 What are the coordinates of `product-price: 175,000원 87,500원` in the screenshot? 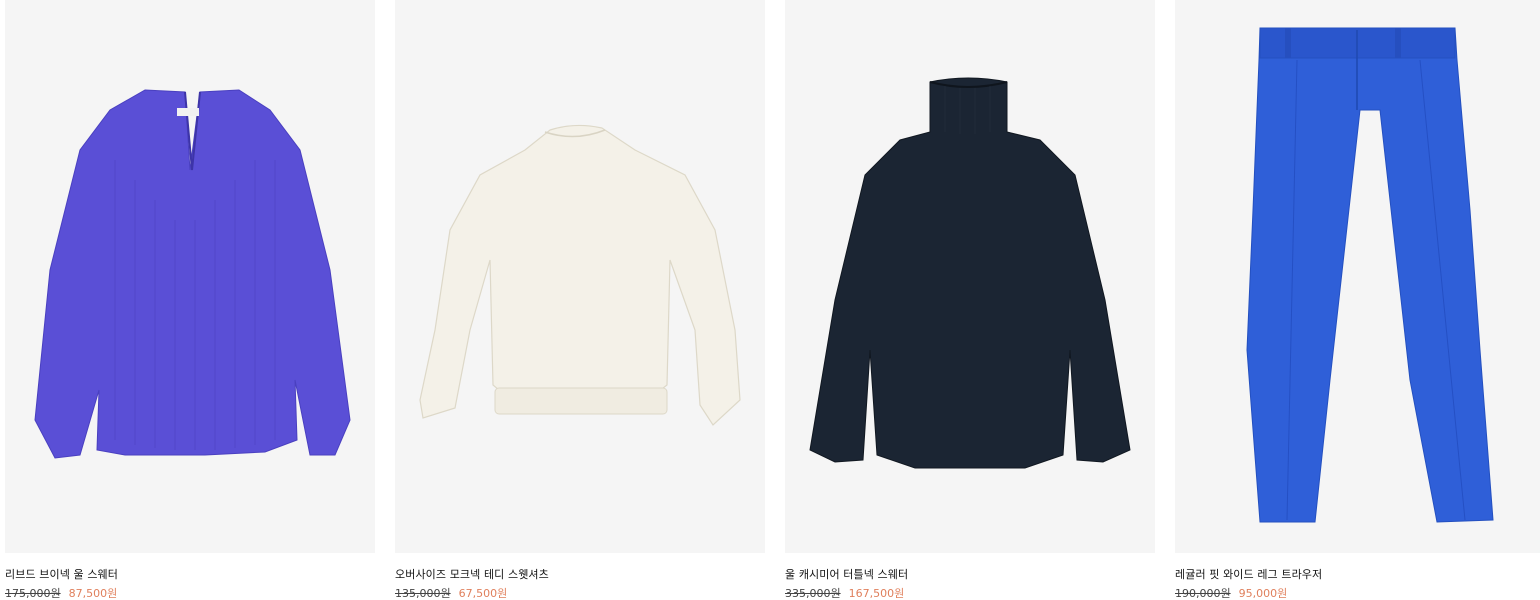 It's located at (61, 592).